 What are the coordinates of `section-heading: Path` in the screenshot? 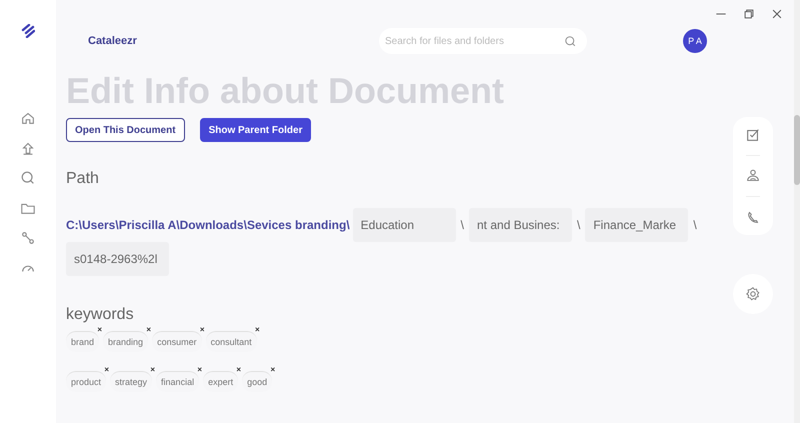 It's located at (82, 179).